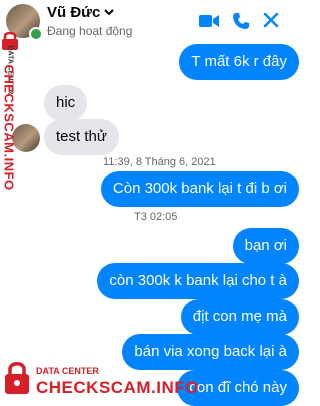  What do you see at coordinates (210, 352) in the screenshot?
I see `sent-message: bán via xong back lại à` at bounding box center [210, 352].